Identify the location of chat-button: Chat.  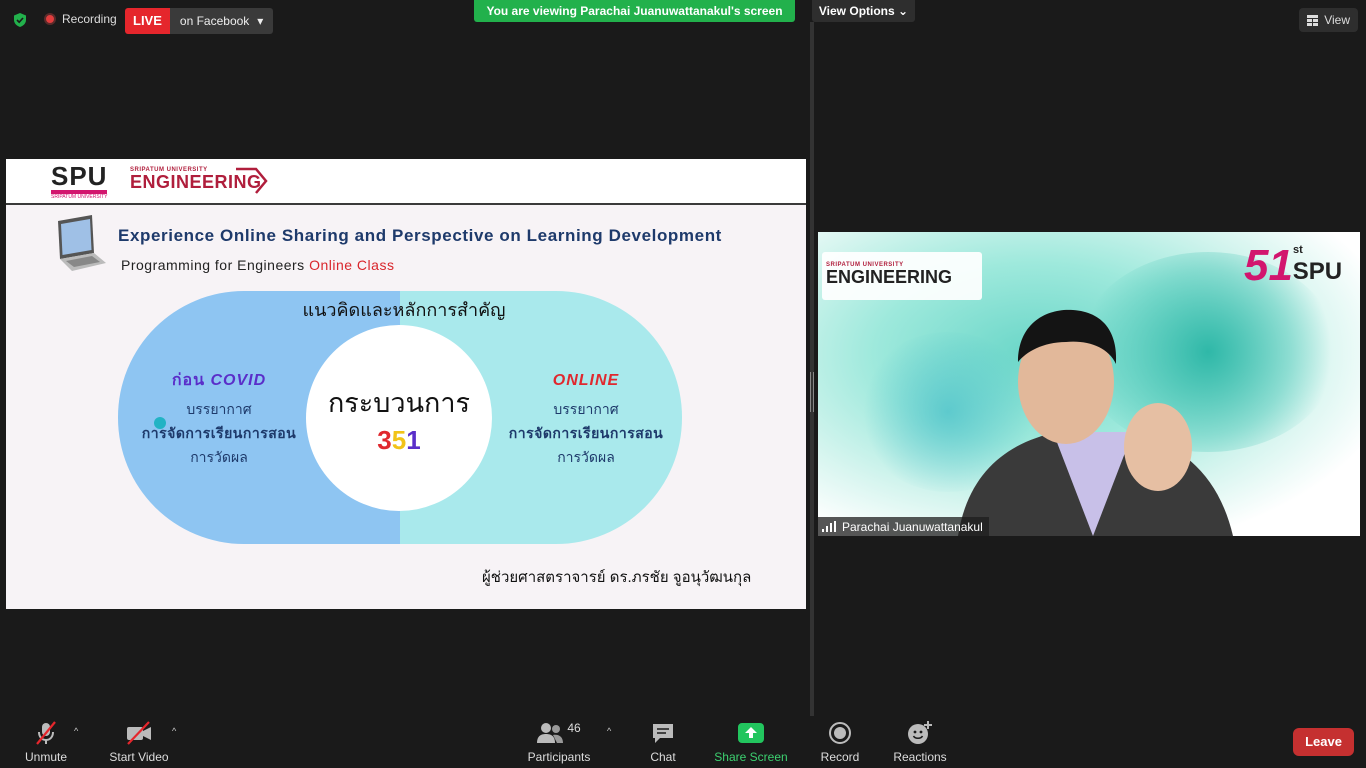
(663, 742).